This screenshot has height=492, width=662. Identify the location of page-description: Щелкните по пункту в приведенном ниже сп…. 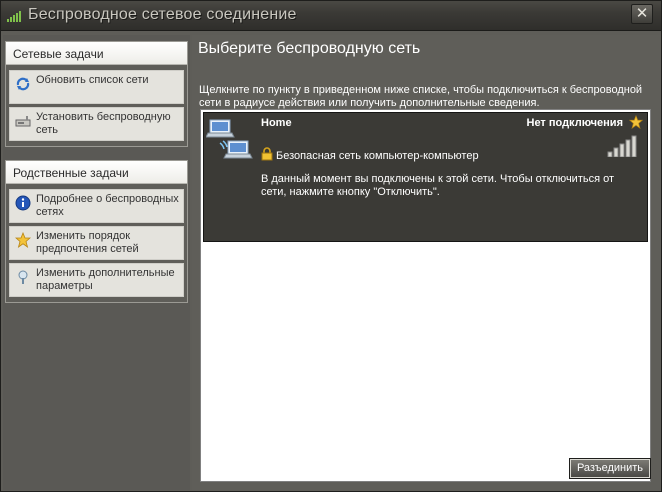
(421, 96).